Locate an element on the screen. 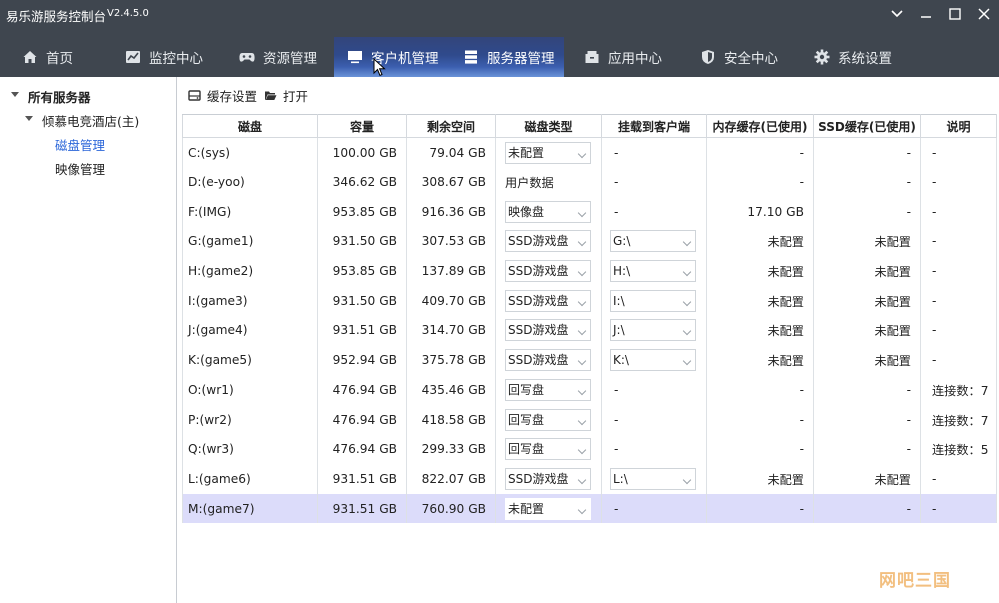  cell-free-space: 375.78 GB is located at coordinates (451, 360).